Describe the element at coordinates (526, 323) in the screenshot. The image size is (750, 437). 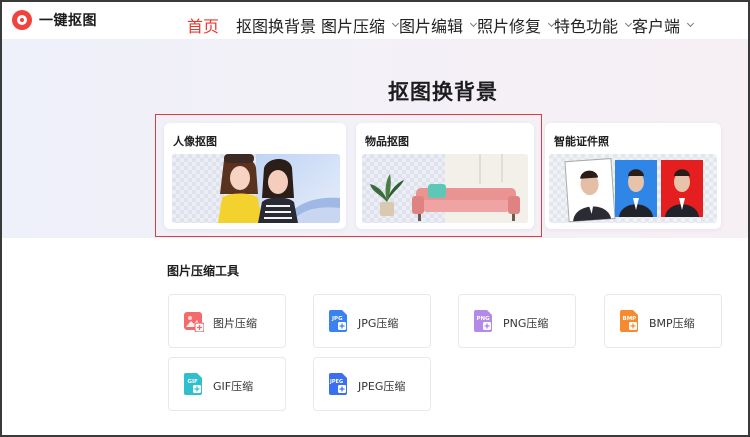
I see `tool-label: PNG压缩` at that location.